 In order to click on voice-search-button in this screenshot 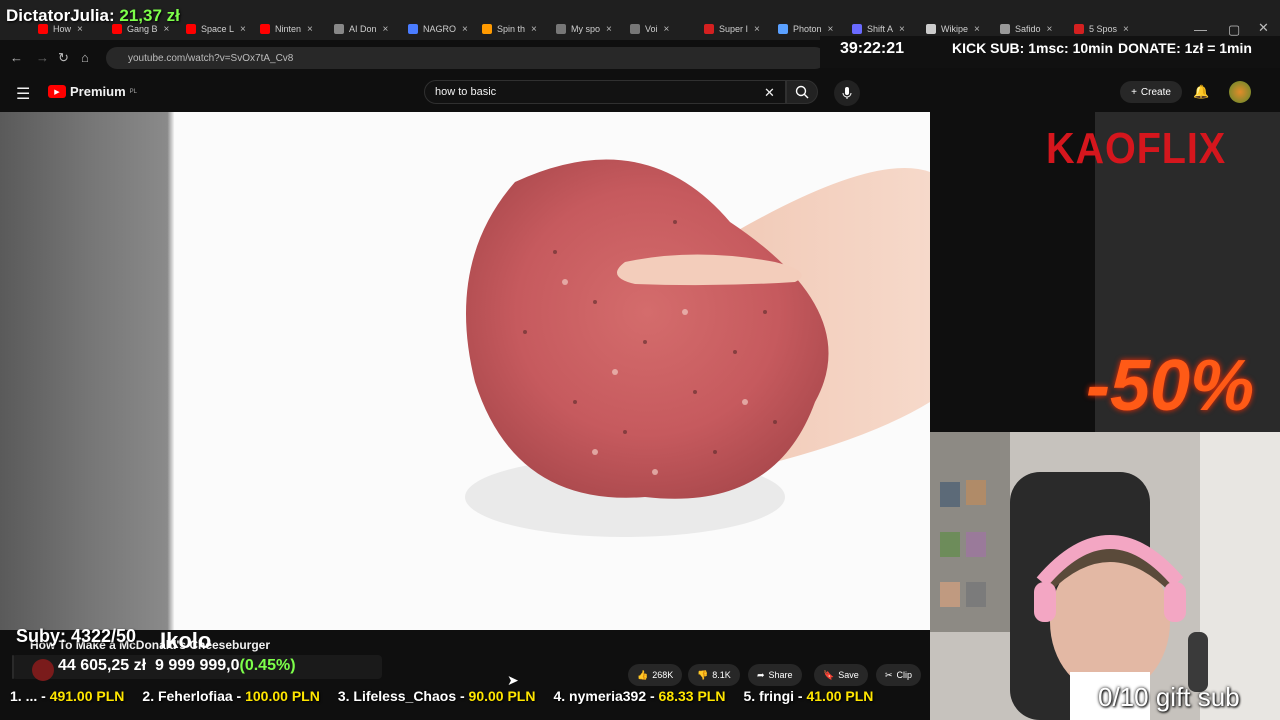, I will do `click(847, 93)`.